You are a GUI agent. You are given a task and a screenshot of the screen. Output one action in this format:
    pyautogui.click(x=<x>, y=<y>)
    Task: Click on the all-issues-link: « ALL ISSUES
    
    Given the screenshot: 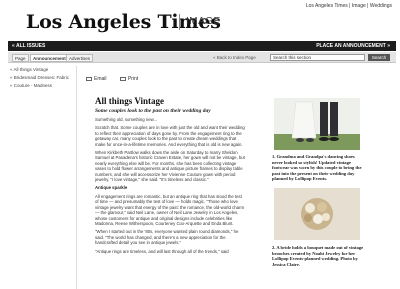 What is the action you would take?
    pyautogui.click(x=28, y=46)
    